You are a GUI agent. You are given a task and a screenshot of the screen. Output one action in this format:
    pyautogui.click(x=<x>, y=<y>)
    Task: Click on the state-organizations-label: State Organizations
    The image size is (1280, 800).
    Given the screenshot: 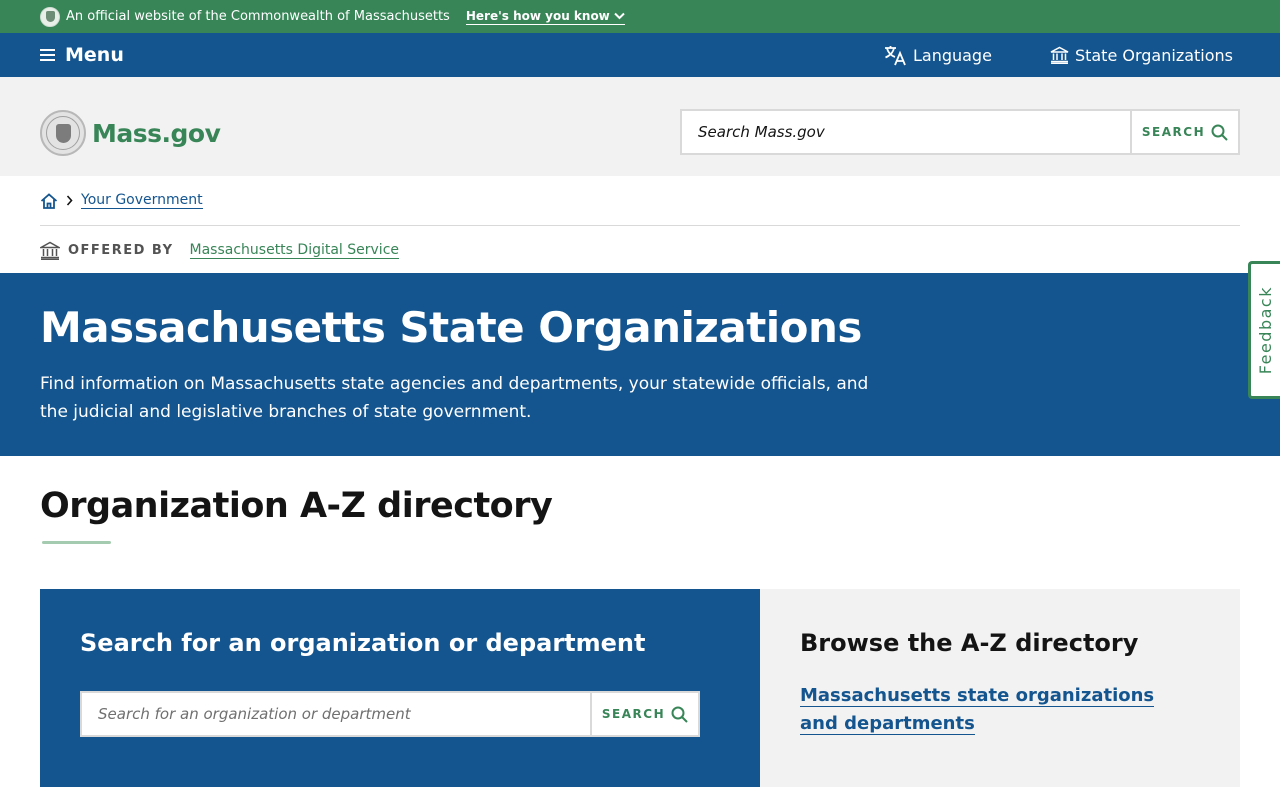 What is the action you would take?
    pyautogui.click(x=1153, y=55)
    